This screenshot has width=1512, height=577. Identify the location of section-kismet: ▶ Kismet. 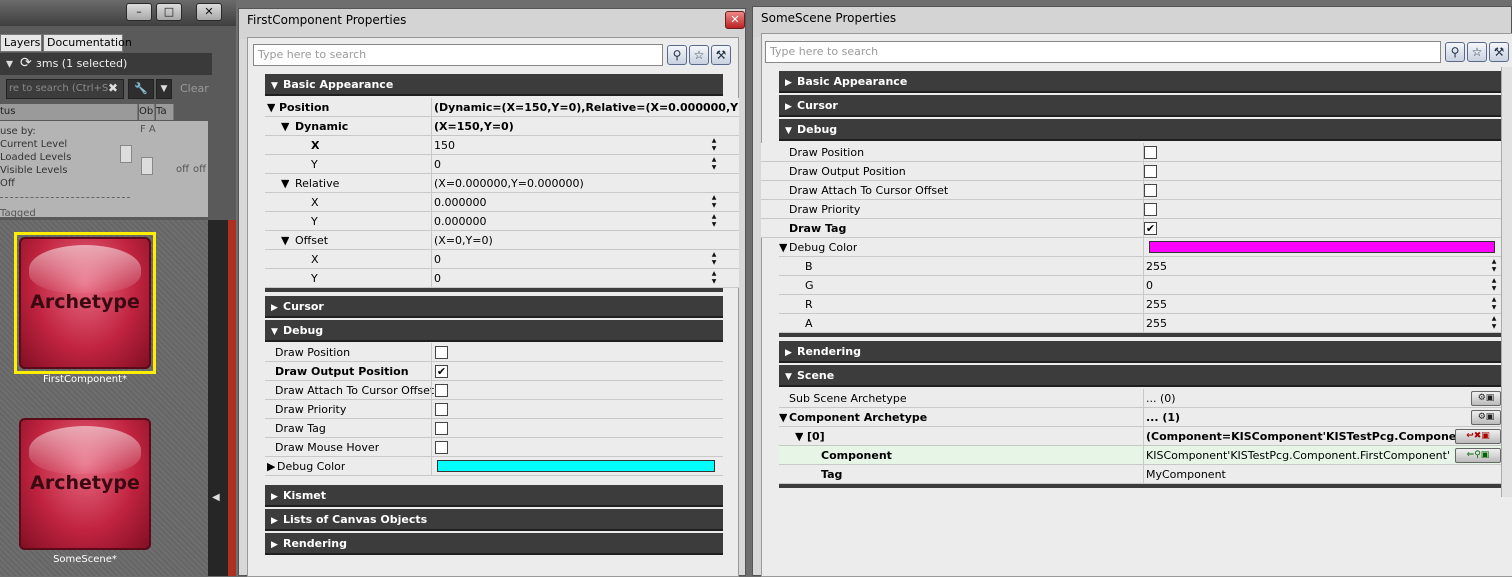
(494, 496).